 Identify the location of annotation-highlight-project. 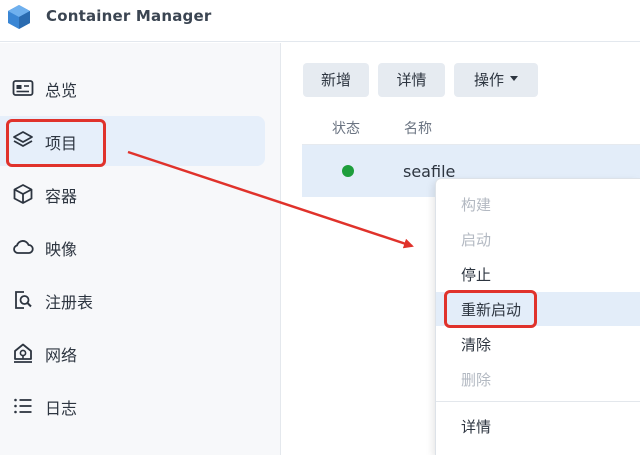
(56, 143).